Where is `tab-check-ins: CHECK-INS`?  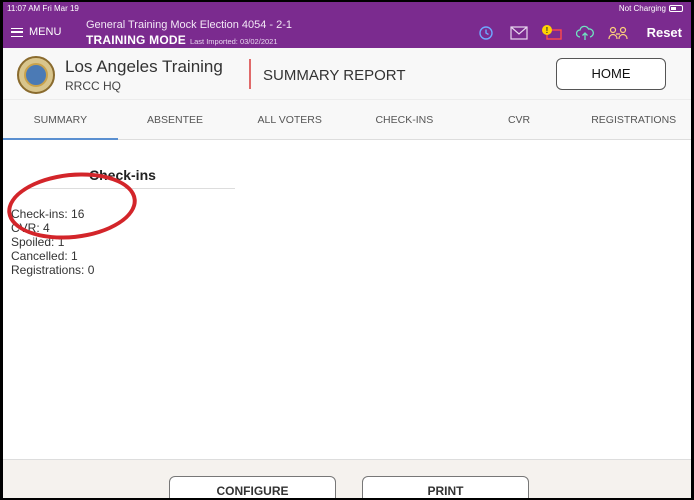
tab-check-ins: CHECK-INS is located at coordinates (404, 119).